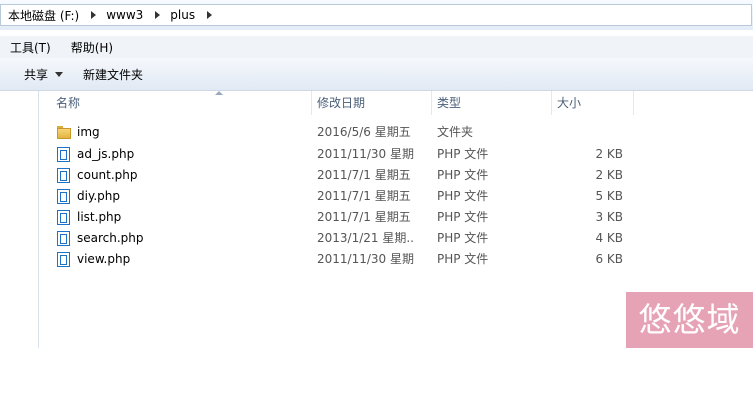  Describe the element at coordinates (182, 15) in the screenshot. I see `breadcrumb-item-plus: plus` at that location.